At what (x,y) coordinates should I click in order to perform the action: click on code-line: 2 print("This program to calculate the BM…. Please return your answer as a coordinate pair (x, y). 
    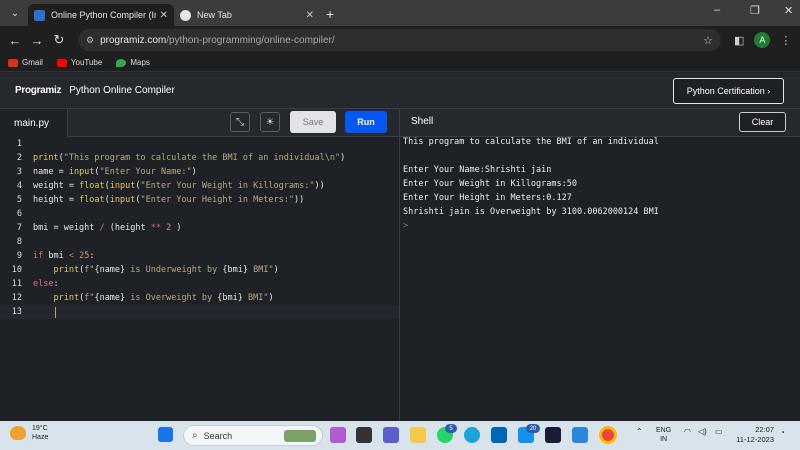
    Looking at the image, I should click on (199, 158).